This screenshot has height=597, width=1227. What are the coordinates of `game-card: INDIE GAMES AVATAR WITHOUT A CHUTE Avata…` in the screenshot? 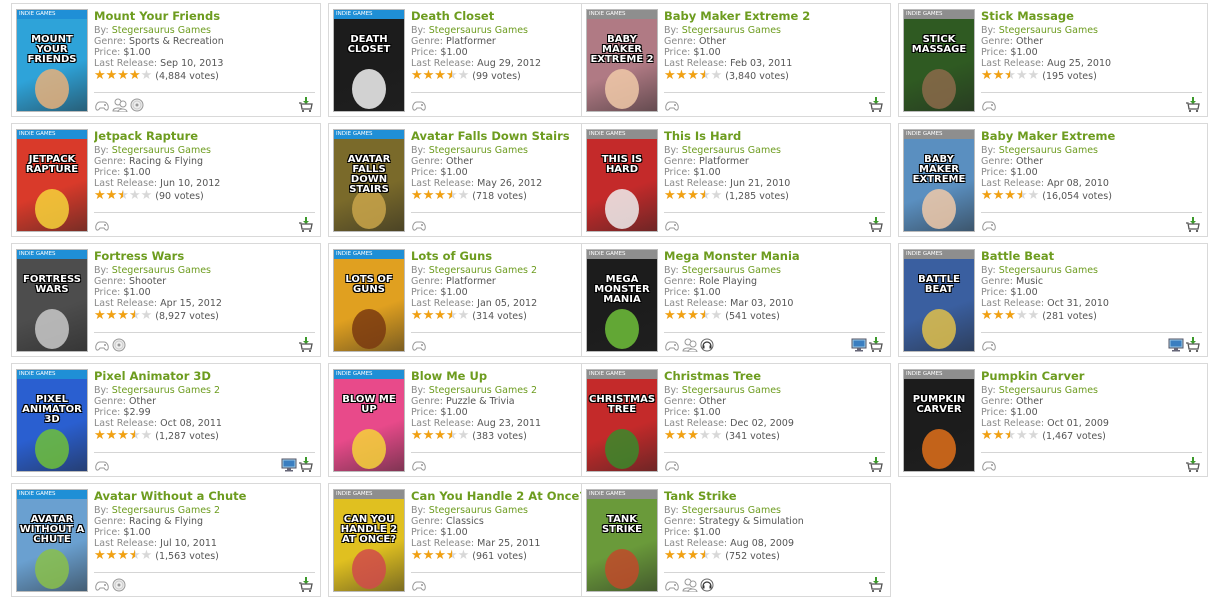 It's located at (166, 540).